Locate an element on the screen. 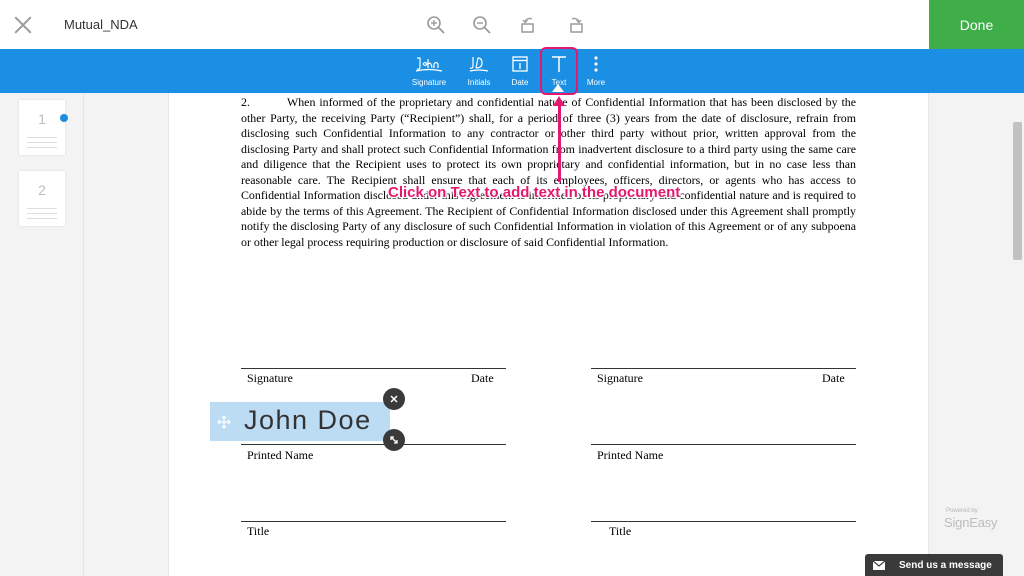 The image size is (1024, 576). top-bar: Mutual_NDA Done is located at coordinates (512, 24).